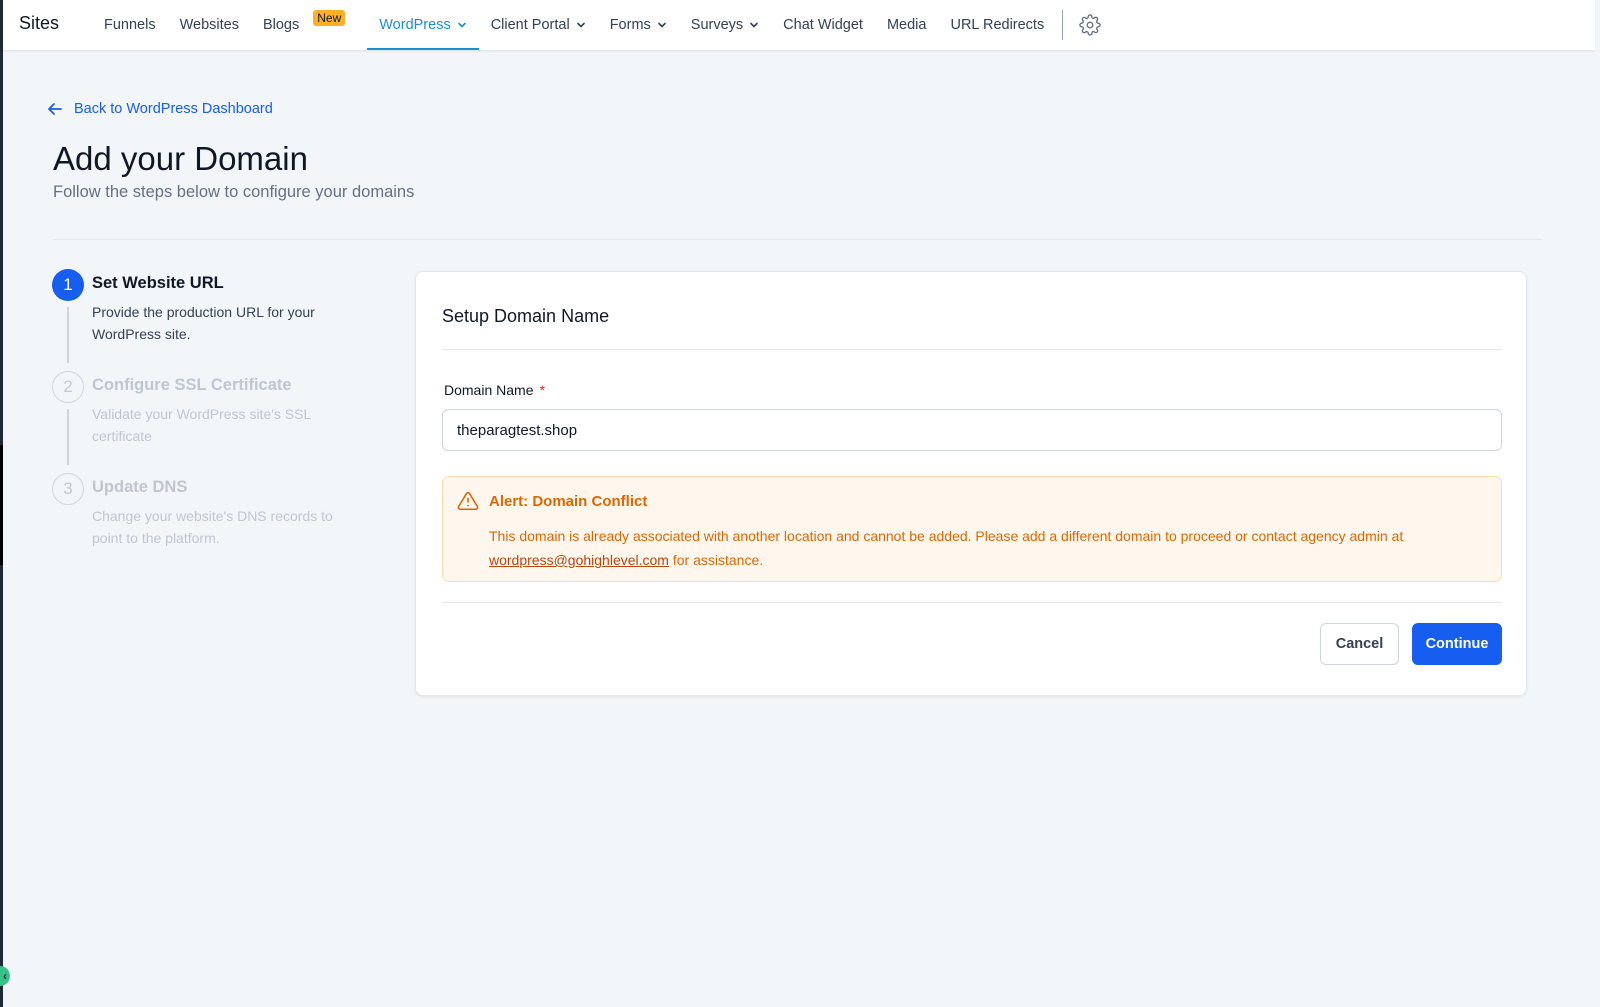 The height and width of the screenshot is (1007, 1600). I want to click on continue-button: Continue, so click(1457, 644).